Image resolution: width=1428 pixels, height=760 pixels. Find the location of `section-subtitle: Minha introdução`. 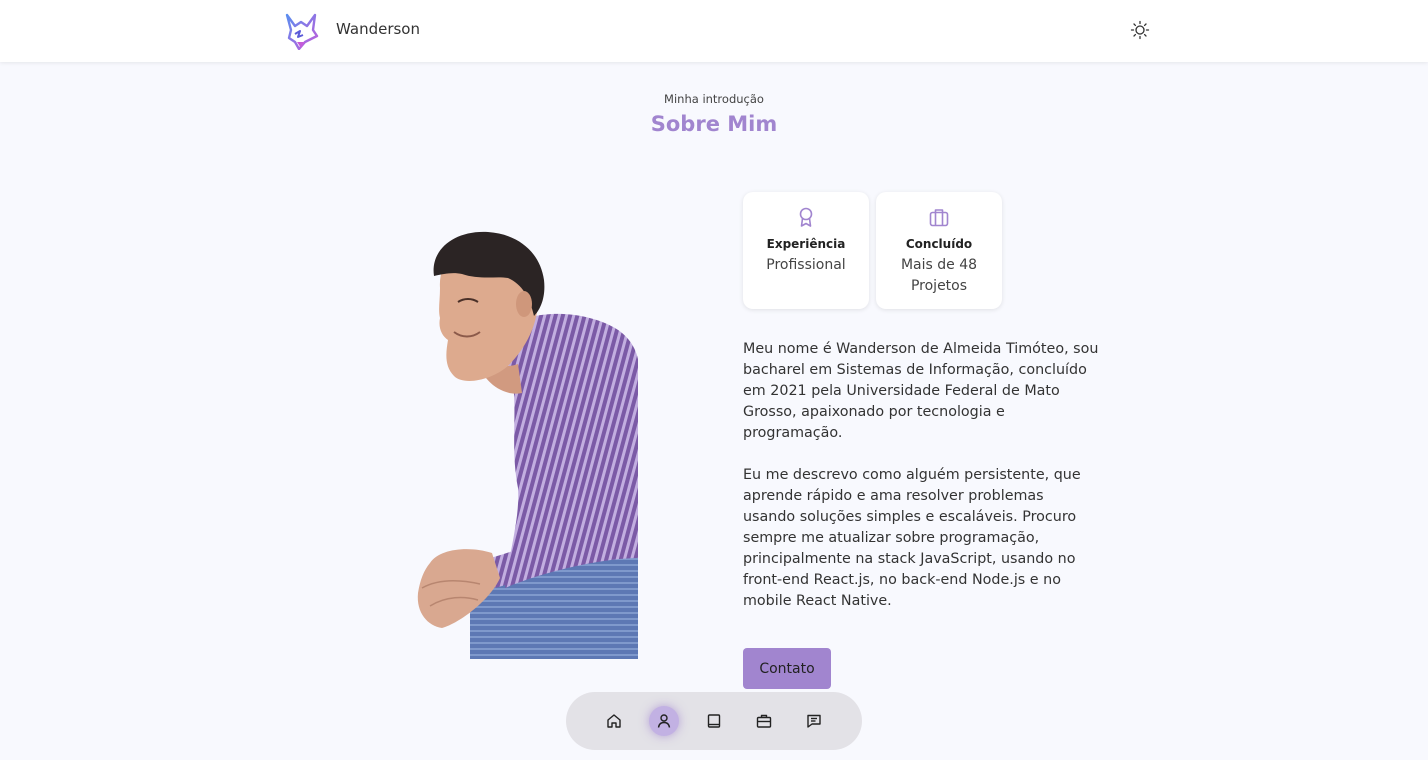

section-subtitle: Minha introdução is located at coordinates (714, 99).